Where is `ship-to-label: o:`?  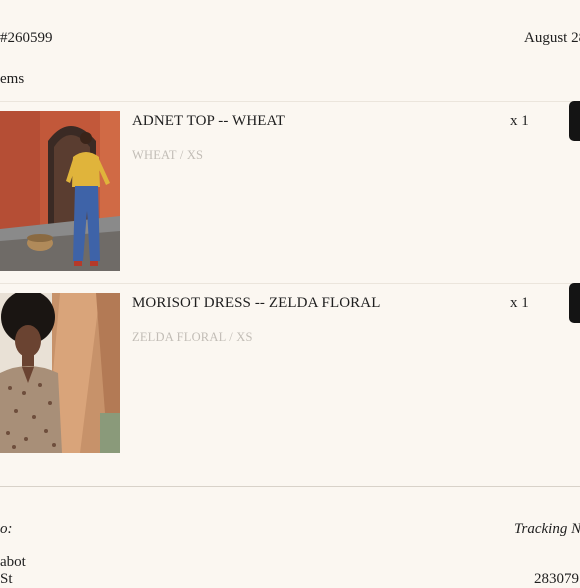 ship-to-label: o: is located at coordinates (6, 529).